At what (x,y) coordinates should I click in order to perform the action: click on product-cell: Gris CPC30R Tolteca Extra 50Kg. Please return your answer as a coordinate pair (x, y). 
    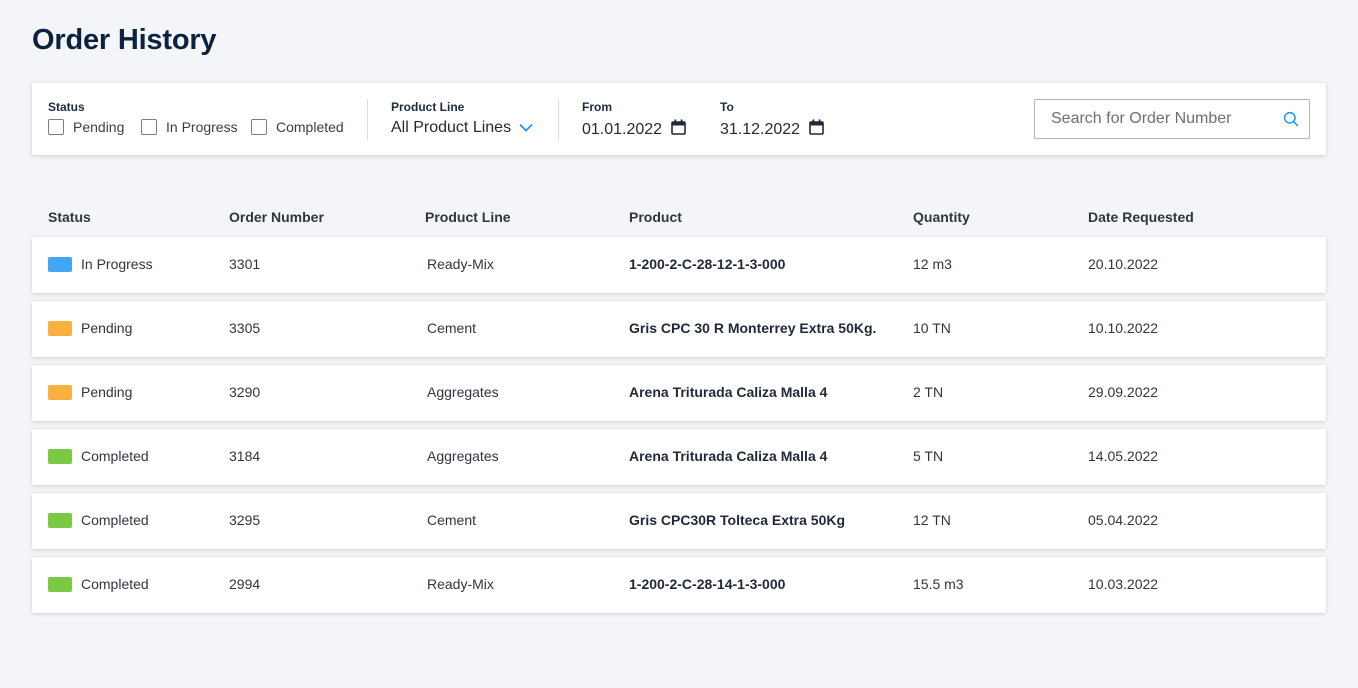
    Looking at the image, I should click on (737, 520).